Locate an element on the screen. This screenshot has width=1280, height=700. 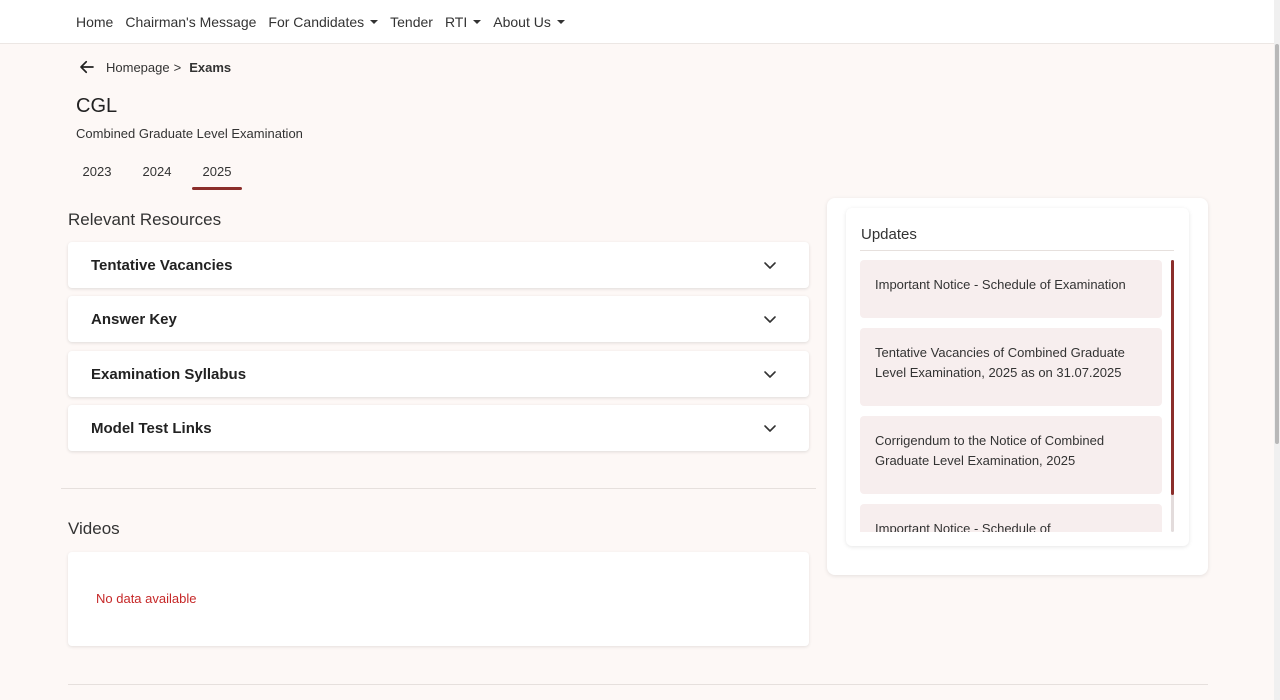
nav-label: Chairman's Message is located at coordinates (191, 21).